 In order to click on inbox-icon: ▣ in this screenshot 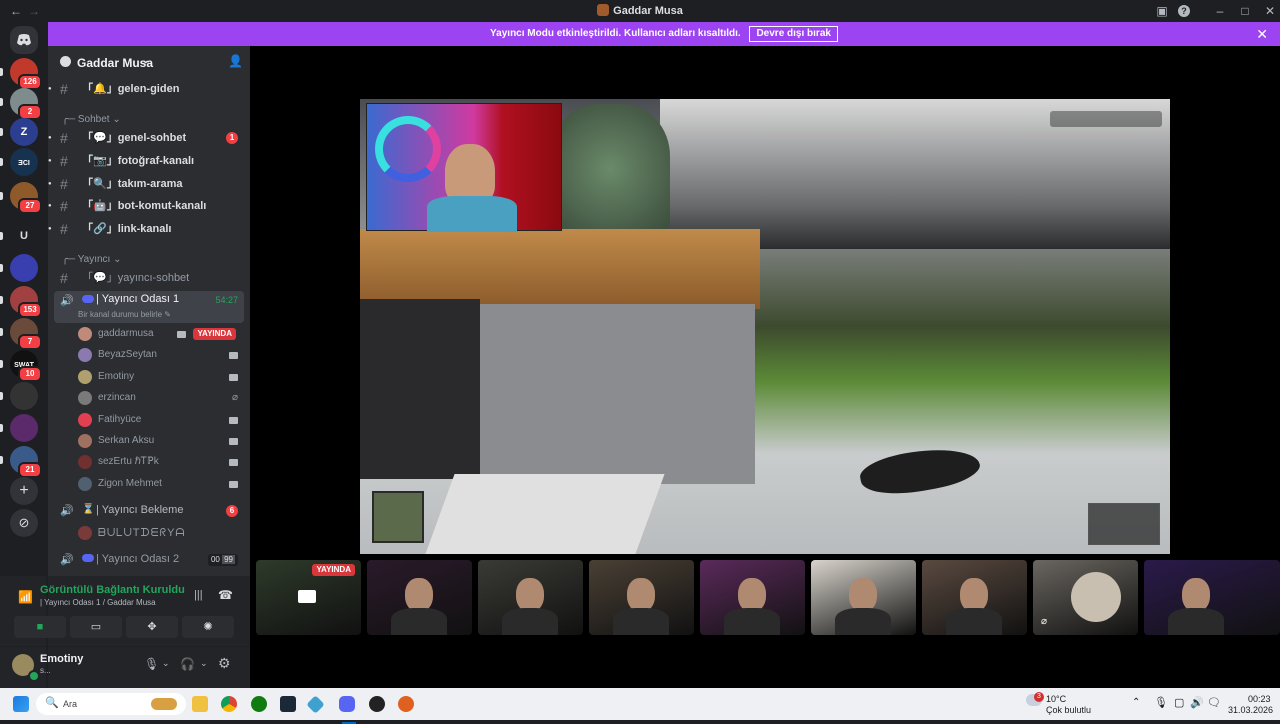, I will do `click(1162, 11)`.